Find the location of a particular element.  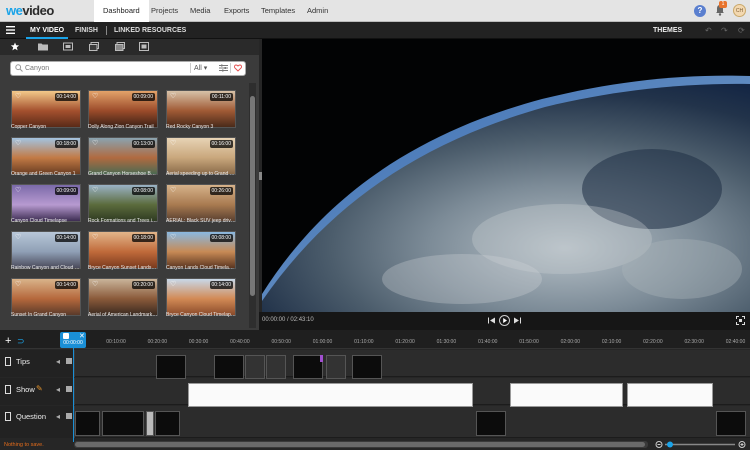

media-thumbnail: ♡ 00:16:00 is located at coordinates (201, 156).